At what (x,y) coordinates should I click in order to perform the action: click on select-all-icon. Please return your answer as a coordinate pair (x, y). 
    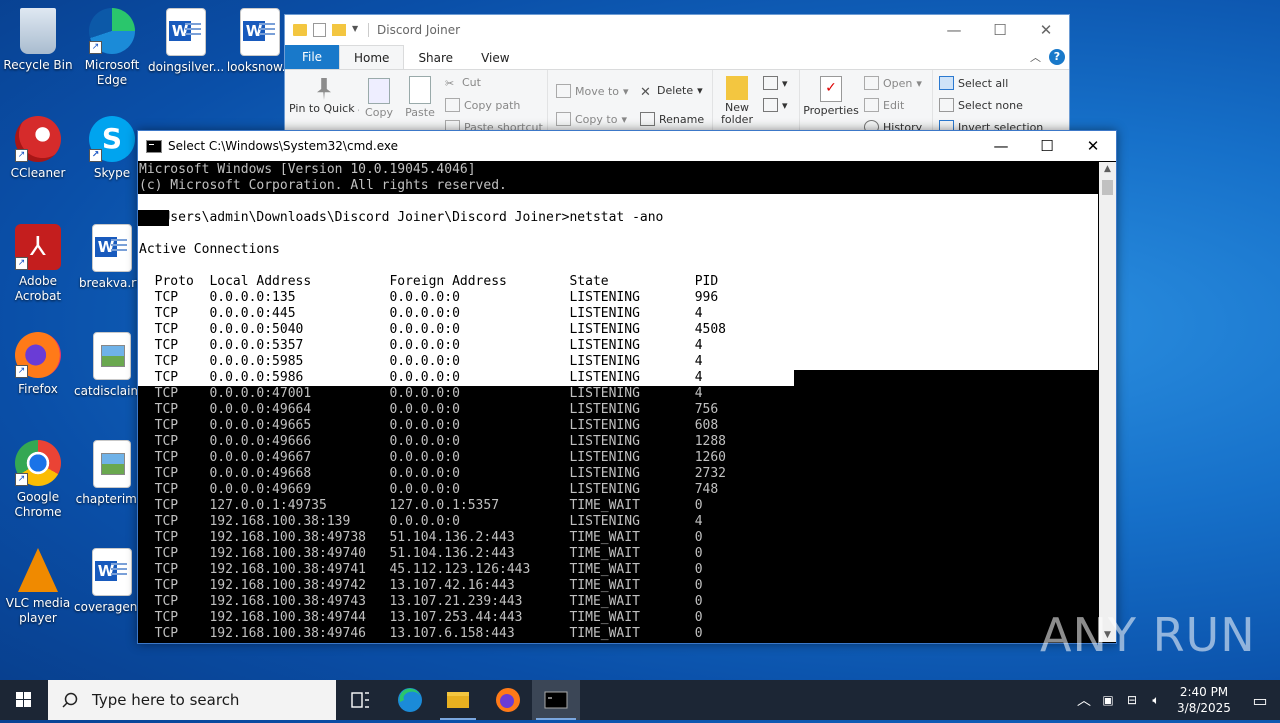
    Looking at the image, I should click on (946, 83).